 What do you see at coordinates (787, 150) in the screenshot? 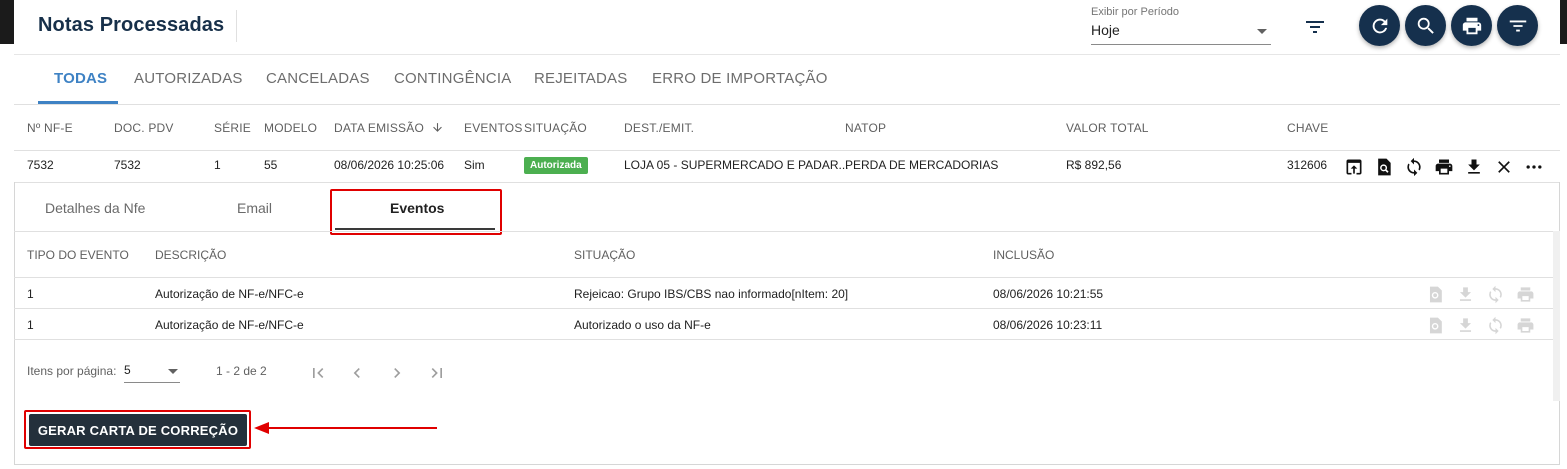
I see `table-header-divider` at bounding box center [787, 150].